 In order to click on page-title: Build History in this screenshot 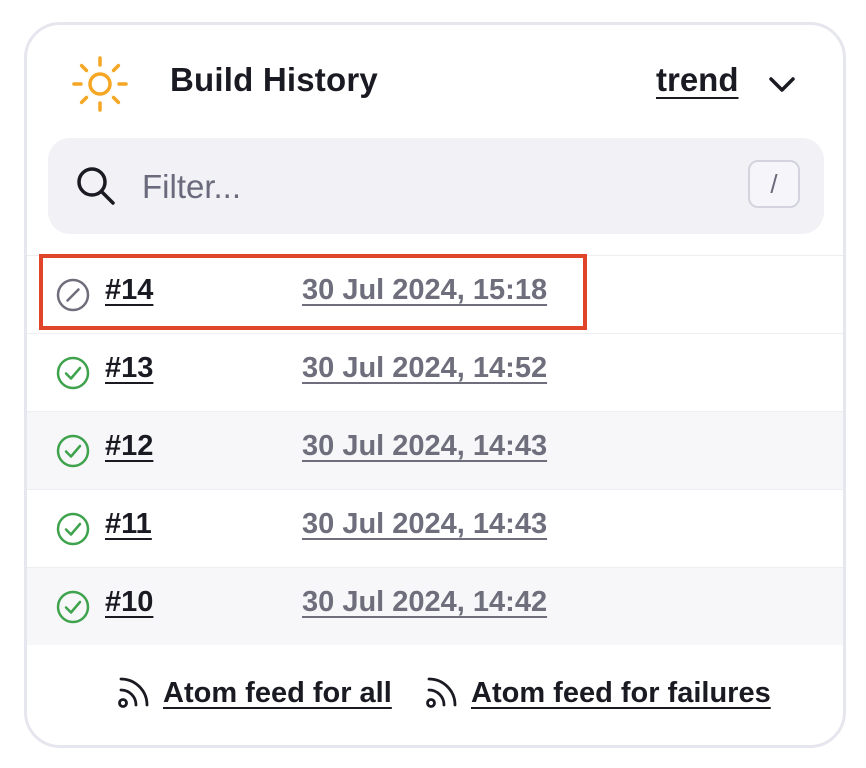, I will do `click(274, 79)`.